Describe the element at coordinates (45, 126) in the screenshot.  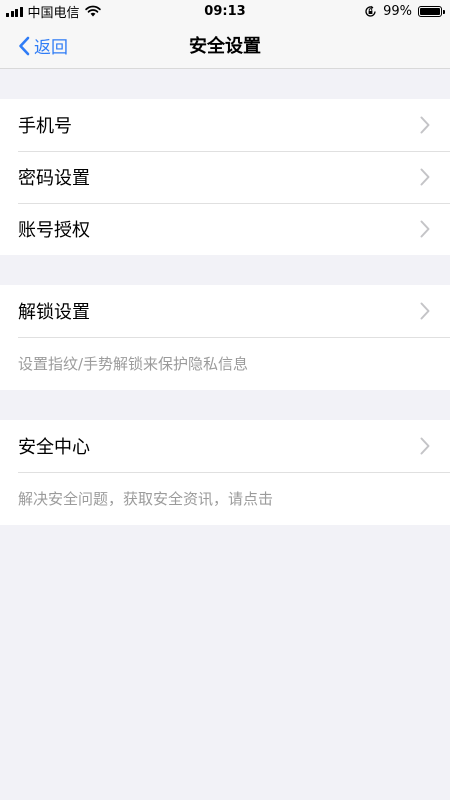
I see `phone-number-label: 手机号` at that location.